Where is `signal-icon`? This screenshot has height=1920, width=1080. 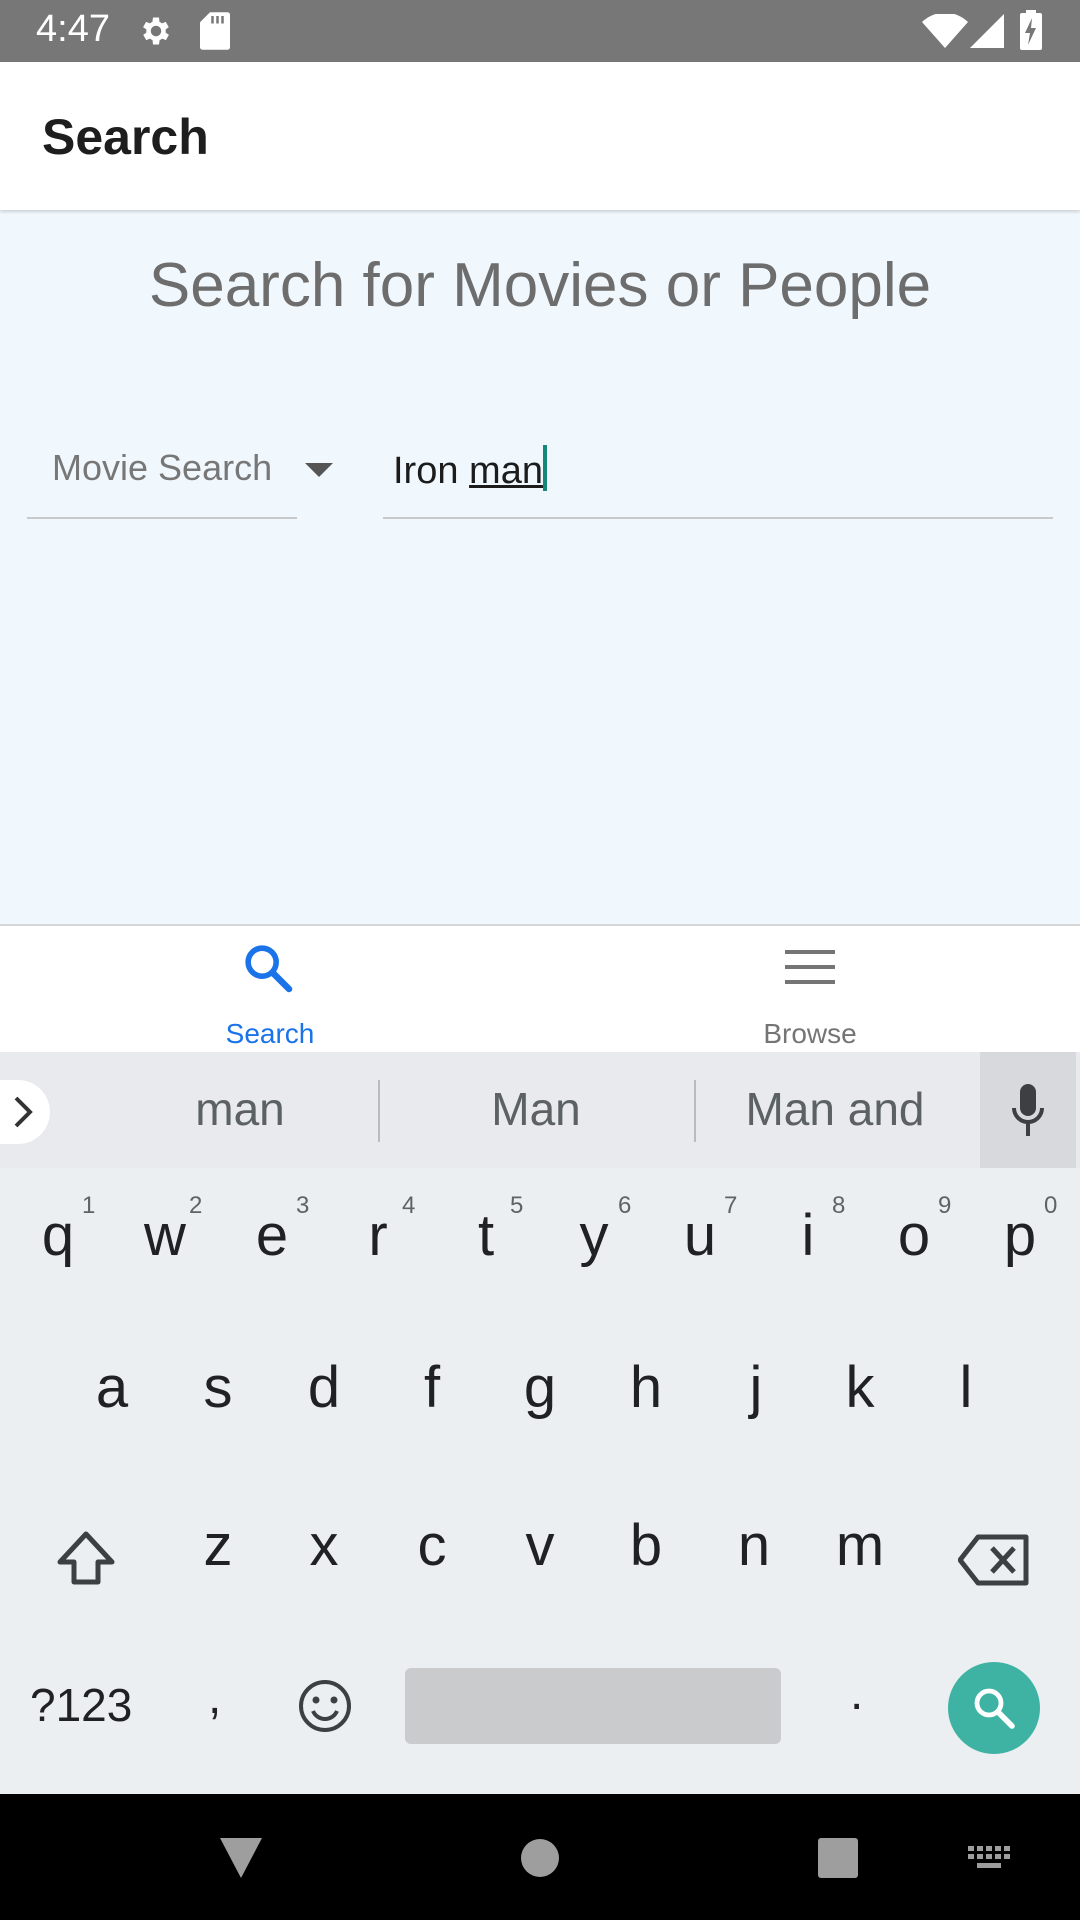
signal-icon is located at coordinates (987, 31).